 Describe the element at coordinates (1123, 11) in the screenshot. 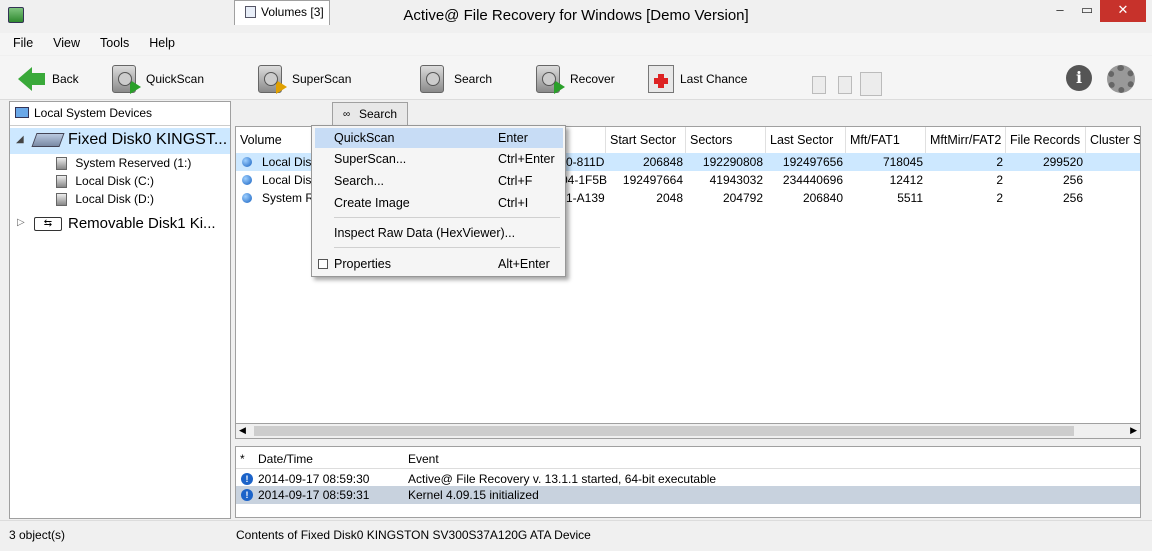

I see `close-button: ✕` at that location.